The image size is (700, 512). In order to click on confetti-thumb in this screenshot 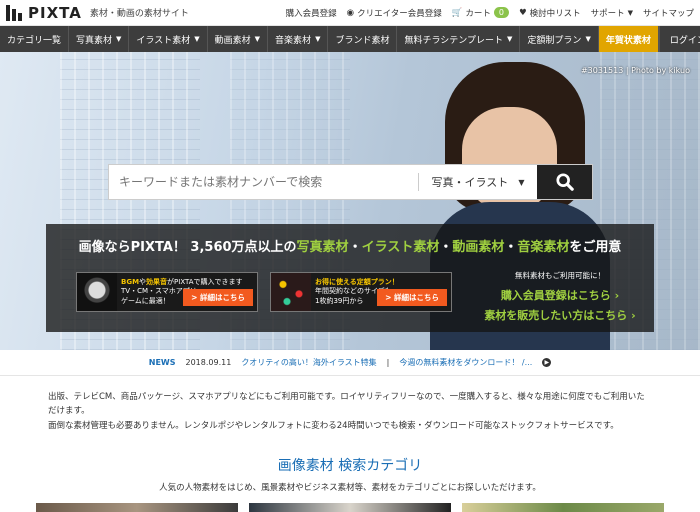, I will do `click(291, 292)`.